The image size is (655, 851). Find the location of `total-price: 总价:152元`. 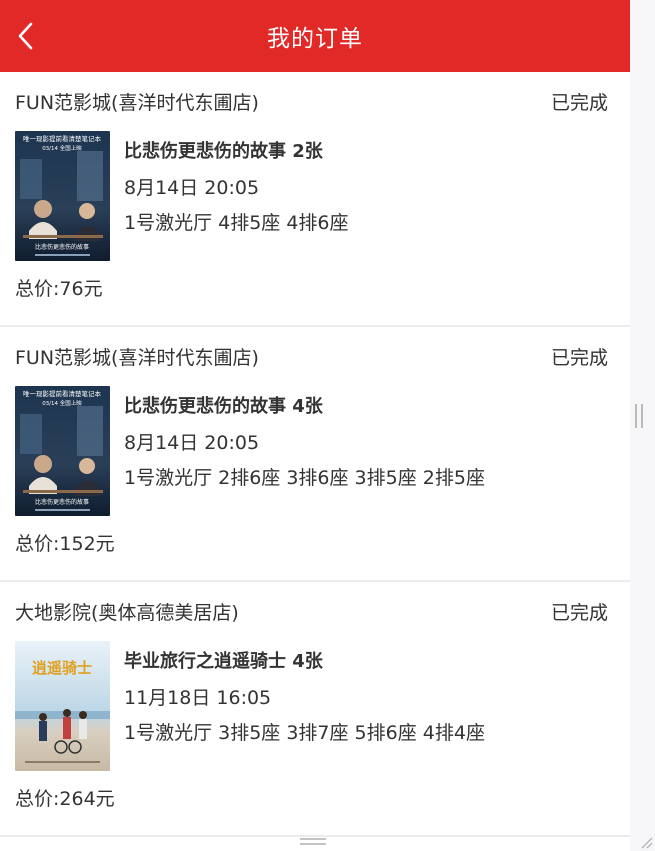

total-price: 总价:152元 is located at coordinates (65, 544).